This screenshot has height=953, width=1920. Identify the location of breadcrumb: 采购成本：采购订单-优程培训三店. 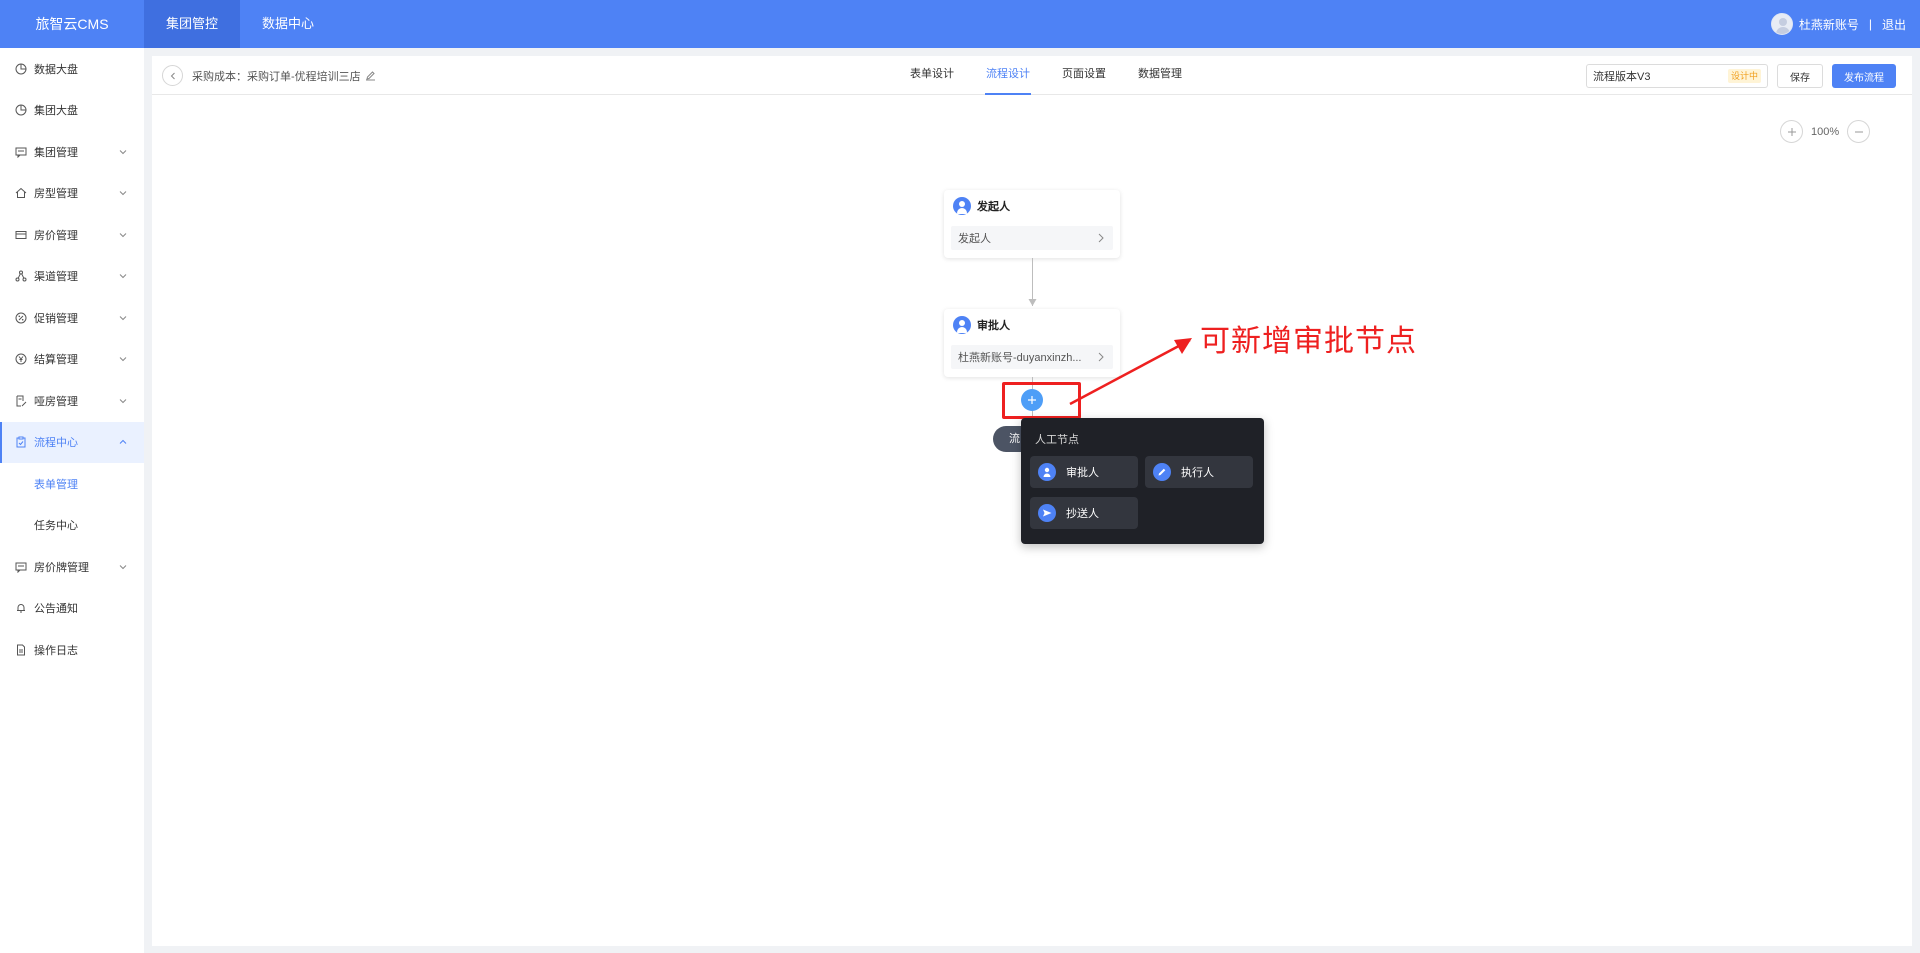
(284, 75).